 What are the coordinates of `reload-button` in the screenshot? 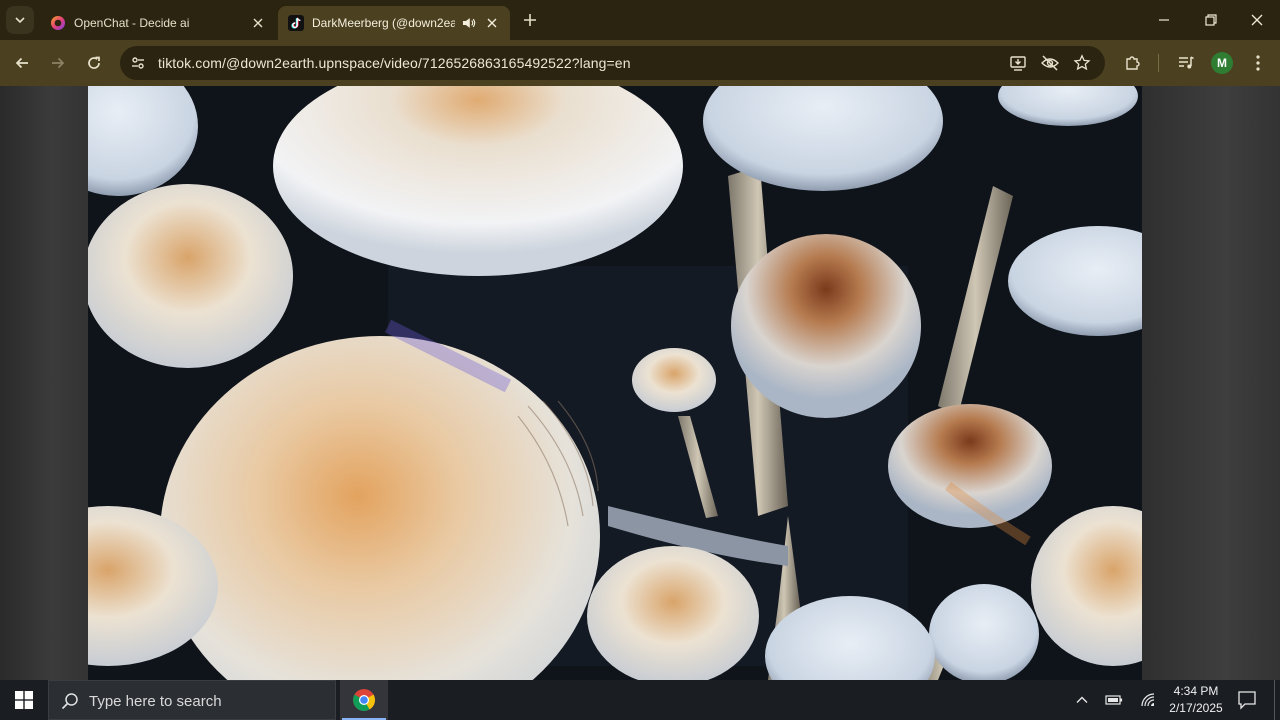 It's located at (94, 63).